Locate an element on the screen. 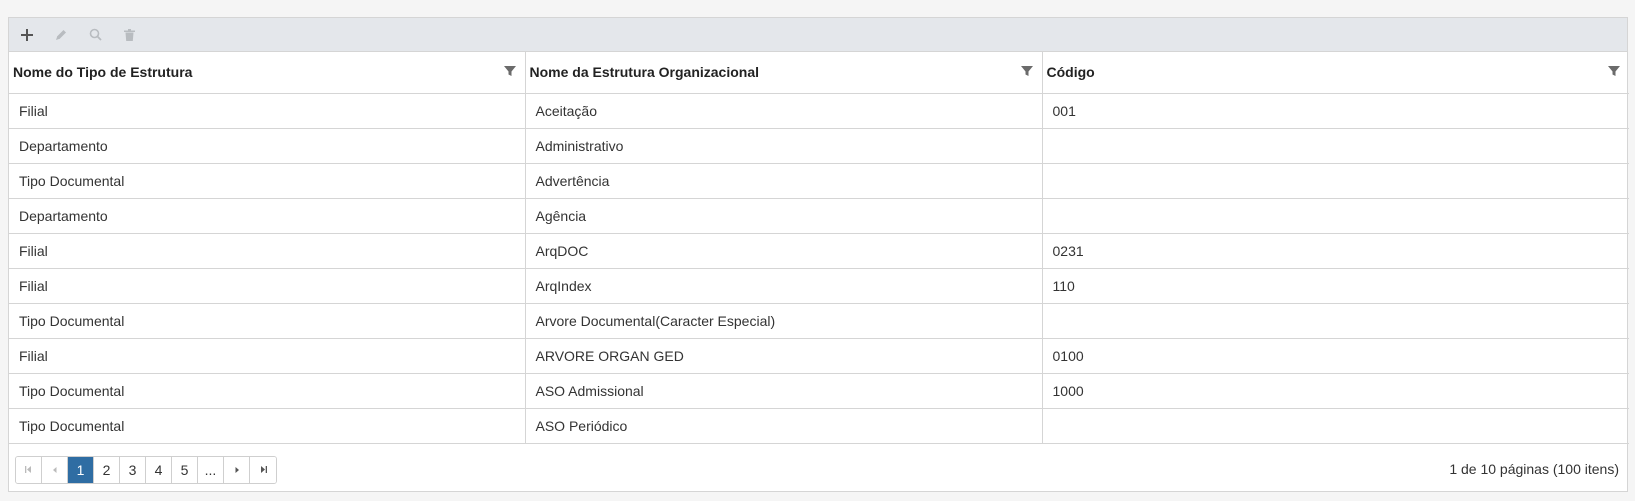 This screenshot has height=501, width=1635. cell-codigo: 110 is located at coordinates (1335, 286).